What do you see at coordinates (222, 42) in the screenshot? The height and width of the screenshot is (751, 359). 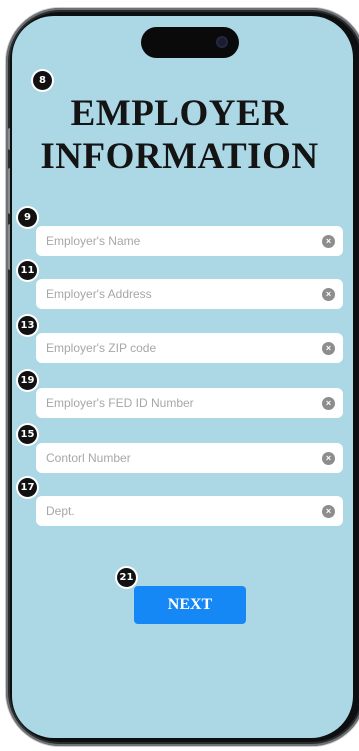 I see `camera-icon` at bounding box center [222, 42].